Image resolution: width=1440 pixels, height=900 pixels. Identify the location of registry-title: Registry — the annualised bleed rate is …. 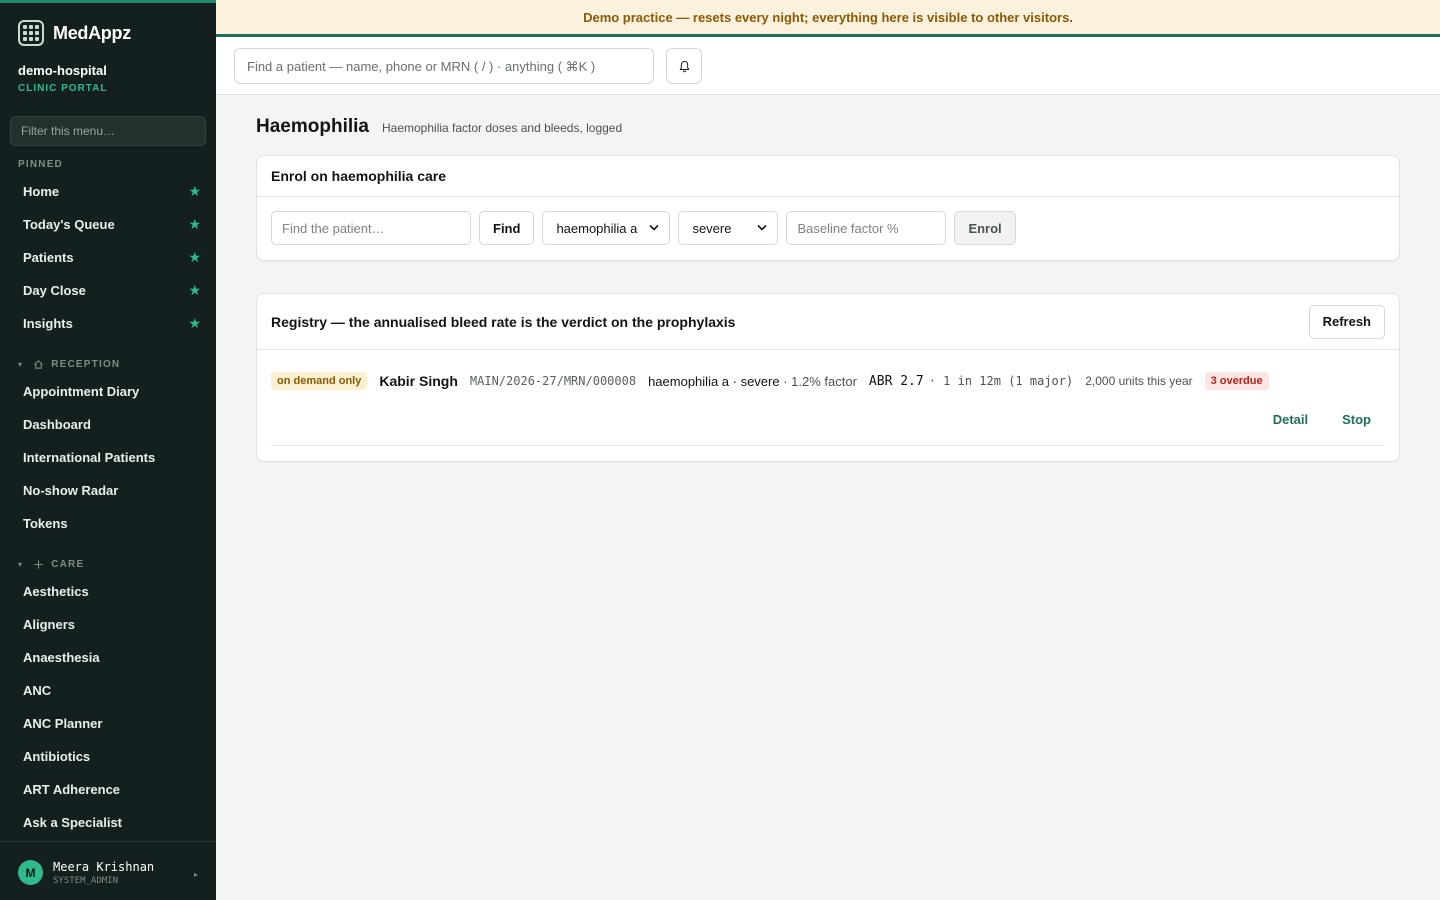
(503, 321).